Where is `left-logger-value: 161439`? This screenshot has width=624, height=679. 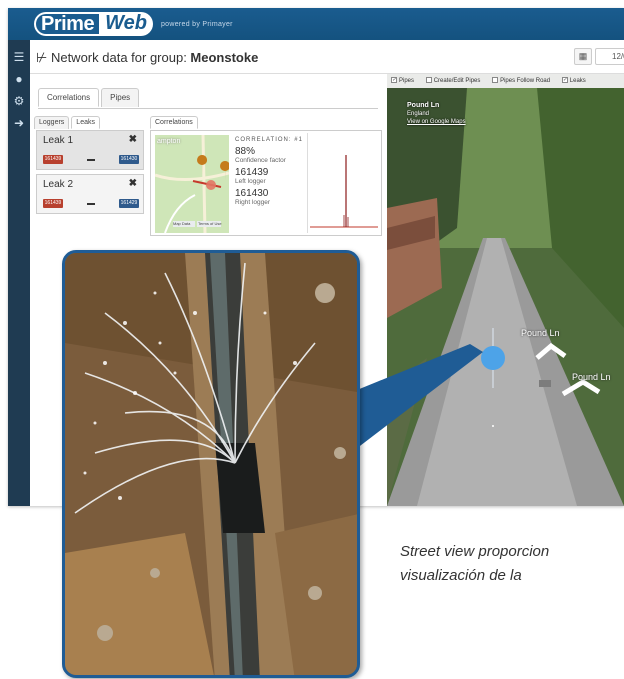 left-logger-value: 161439 is located at coordinates (252, 172).